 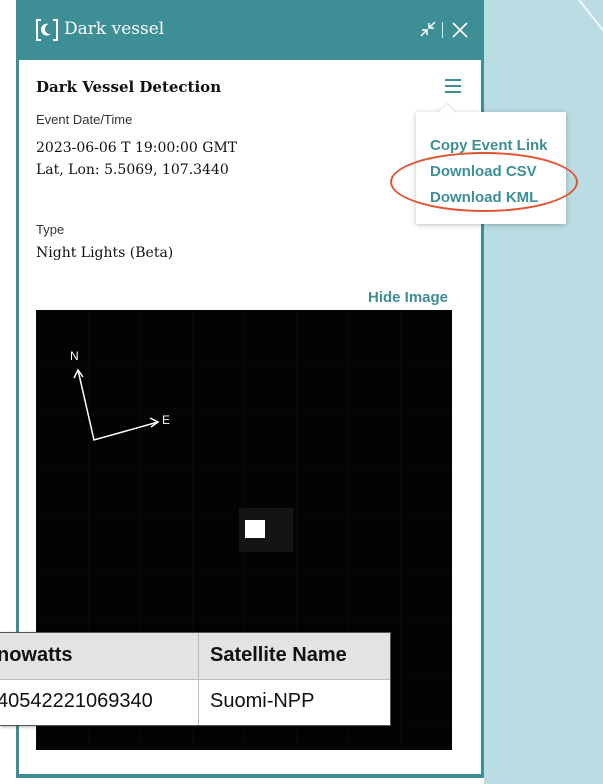 I want to click on hamburger-menu-icon, so click(x=453, y=86).